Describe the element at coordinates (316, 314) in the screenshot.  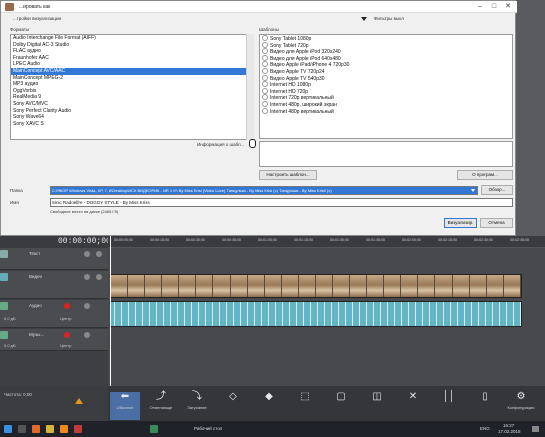
I see `audio-clip-waveform` at that location.